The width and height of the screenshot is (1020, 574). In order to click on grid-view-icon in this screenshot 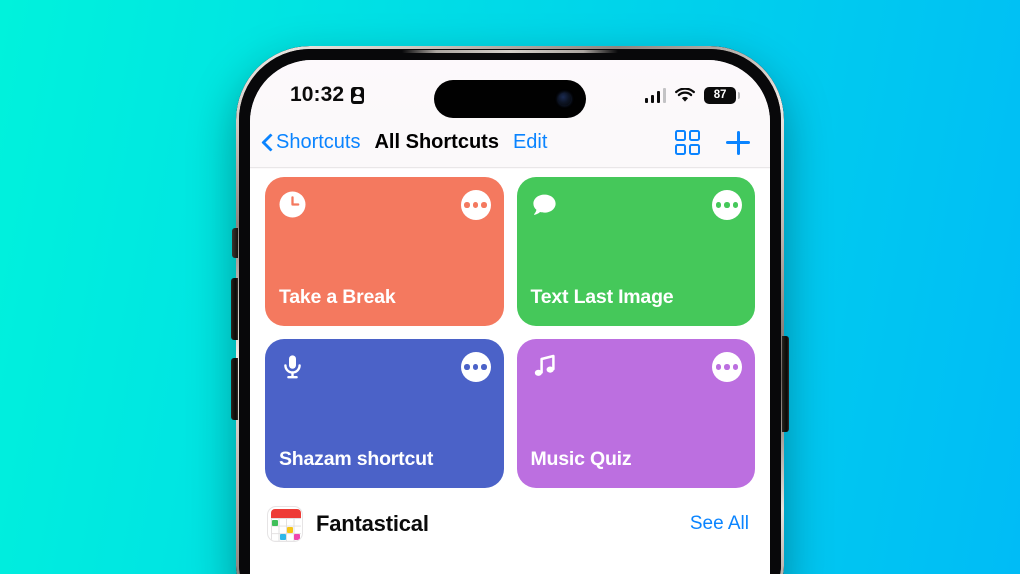, I will do `click(687, 142)`.